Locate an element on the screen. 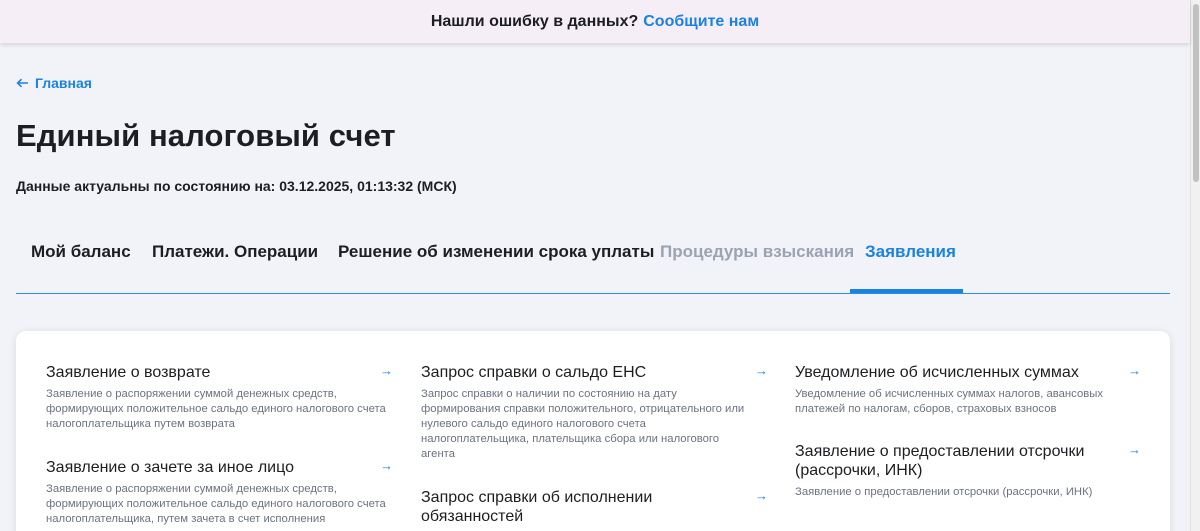 The height and width of the screenshot is (531, 1200). banner-text: Нашли ошибку в данных? is located at coordinates (534, 21).